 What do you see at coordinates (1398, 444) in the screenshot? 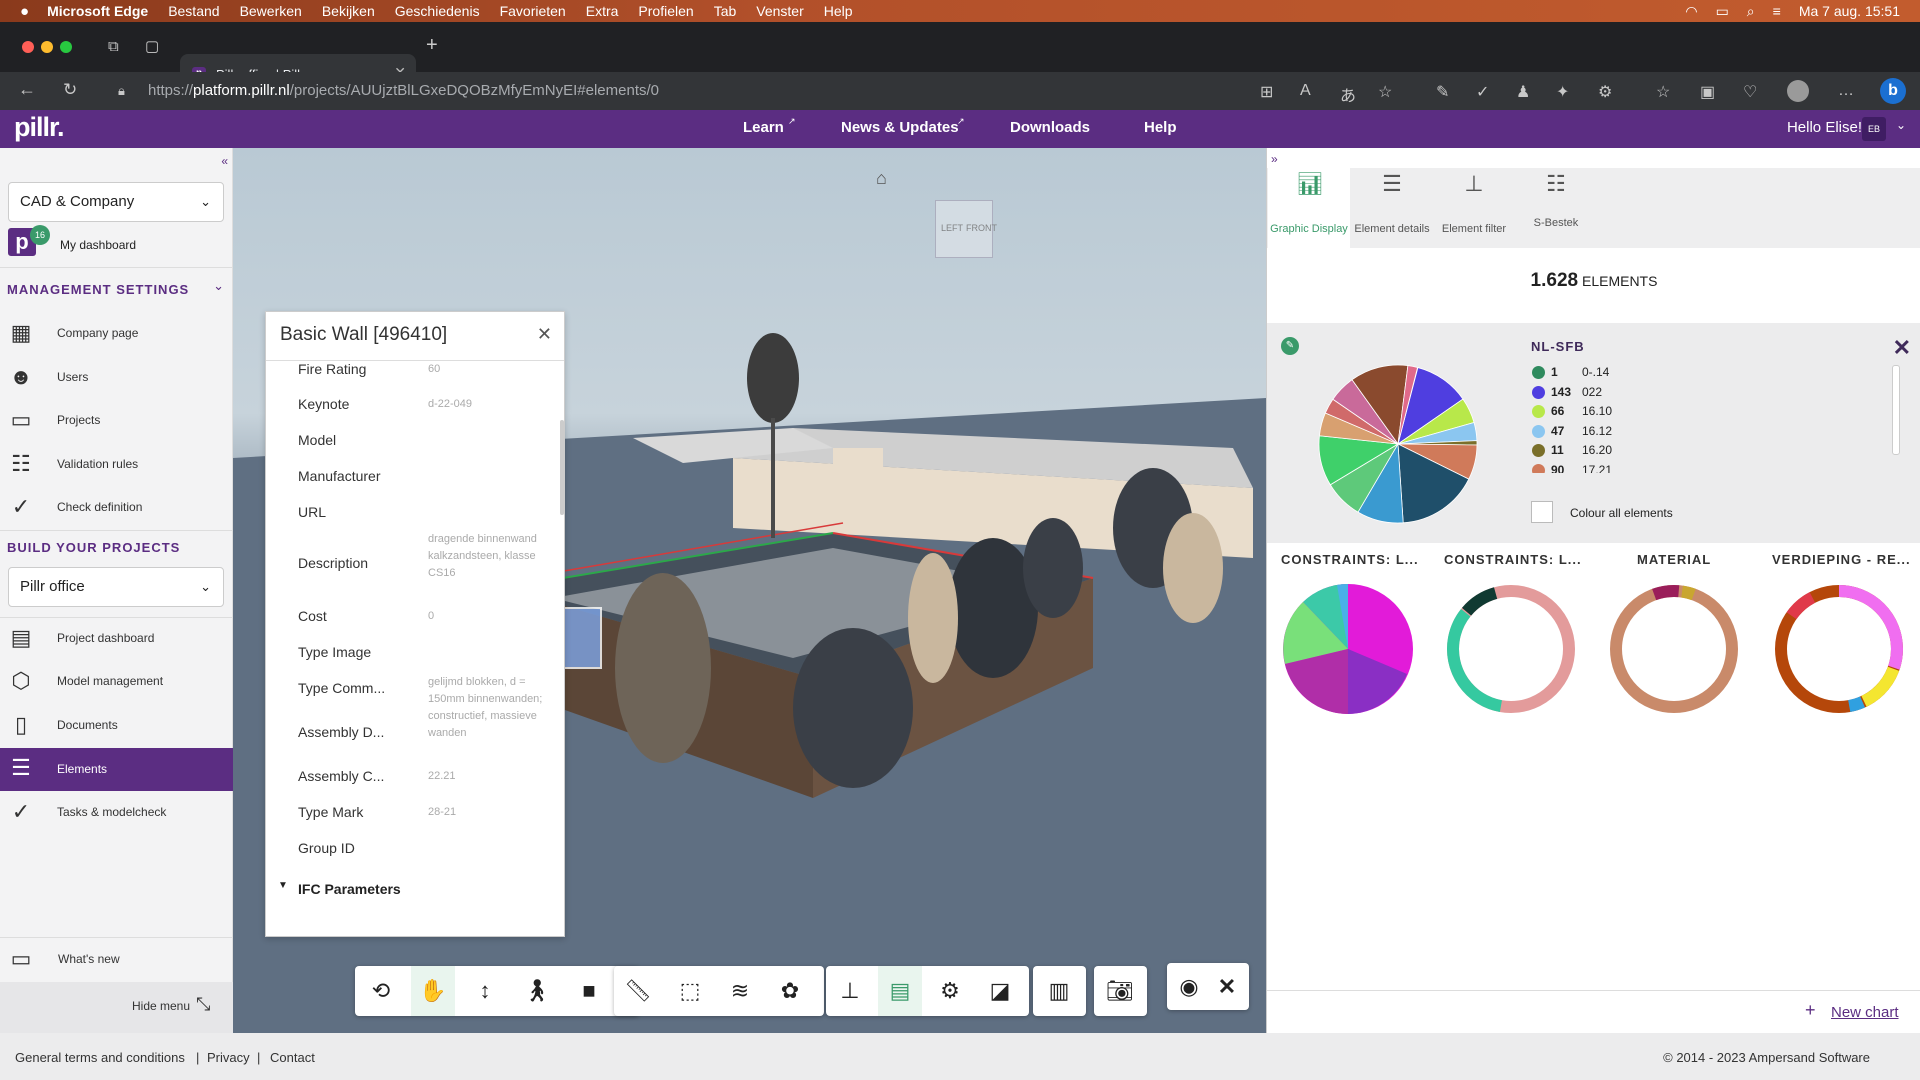
I see `main-pie-chart` at bounding box center [1398, 444].